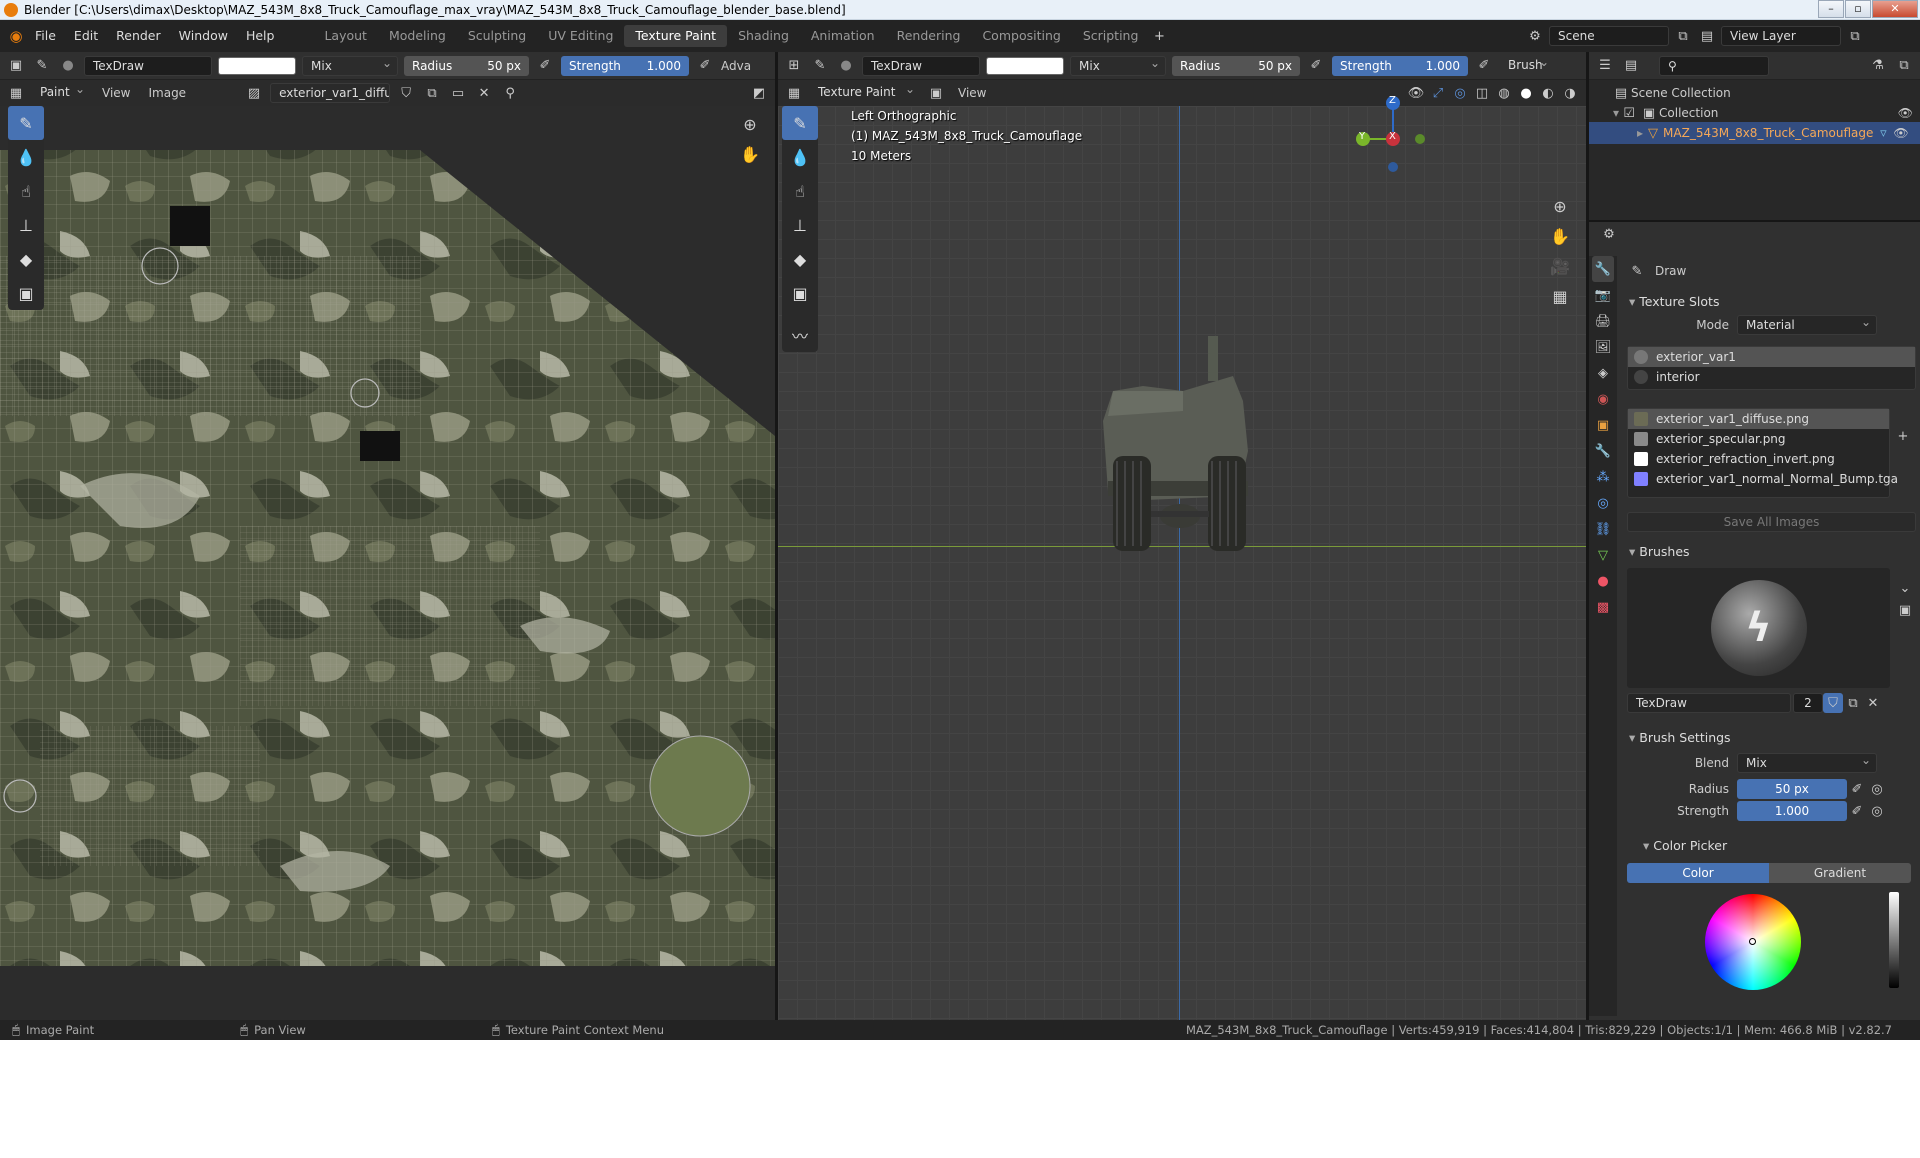 The height and width of the screenshot is (1158, 1920). What do you see at coordinates (1118, 65) in the screenshot?
I see `viewport-blend-select: Mix` at bounding box center [1118, 65].